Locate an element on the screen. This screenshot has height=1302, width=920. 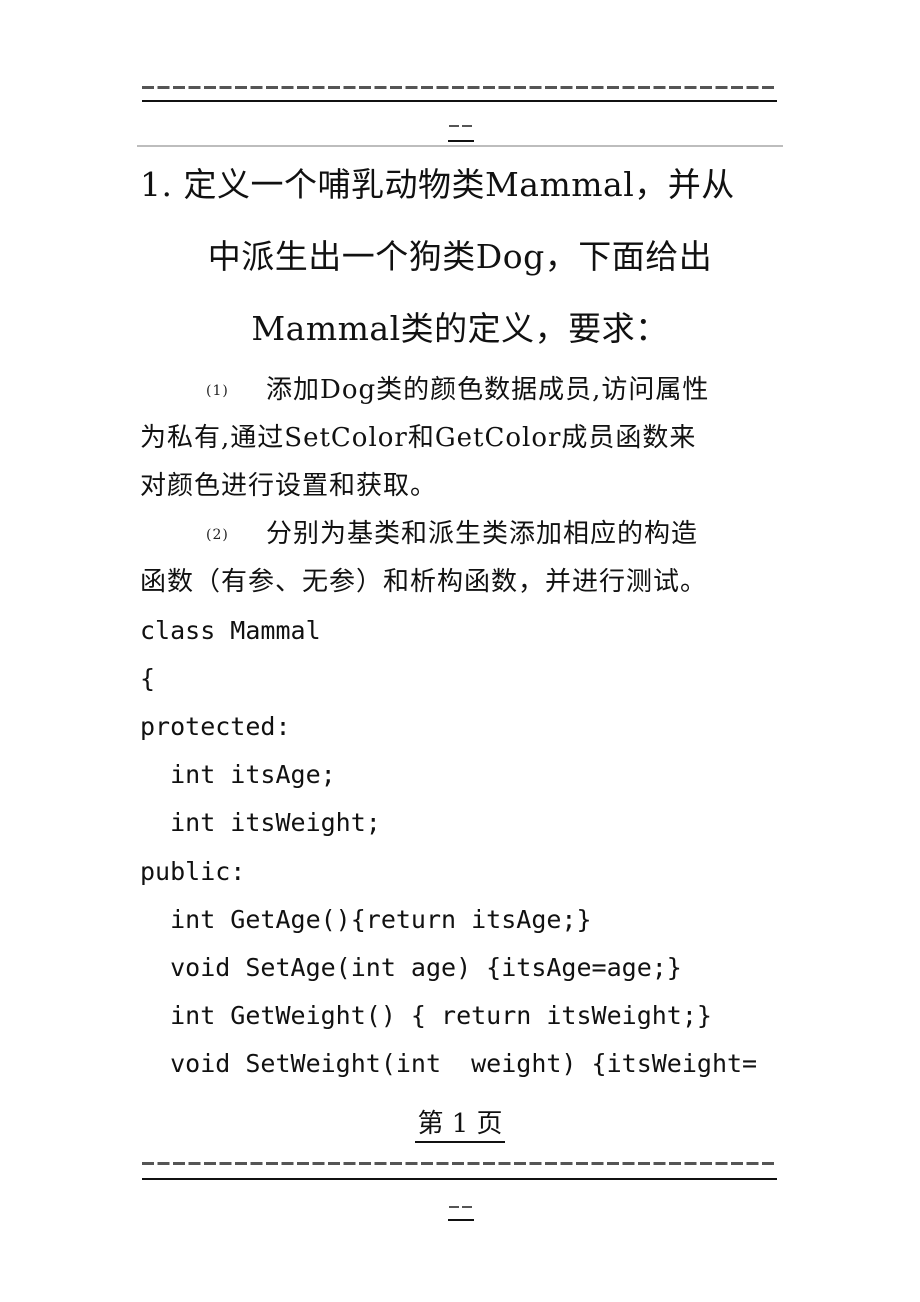
question-title-line-1: 1. 定义一个哺乳动物类Mammal，并从 is located at coordinates (437, 184).